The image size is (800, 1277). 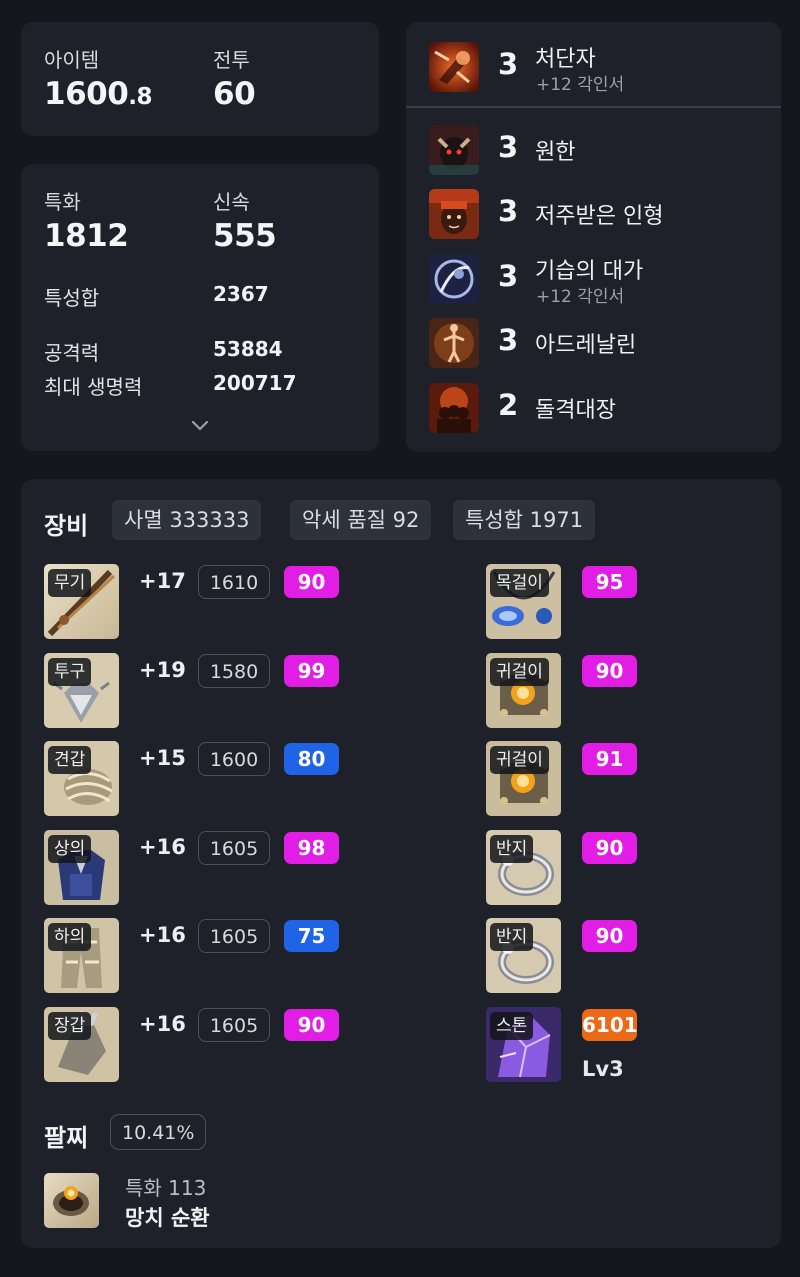 I want to click on total-stat-value: 2367, so click(x=241, y=294).